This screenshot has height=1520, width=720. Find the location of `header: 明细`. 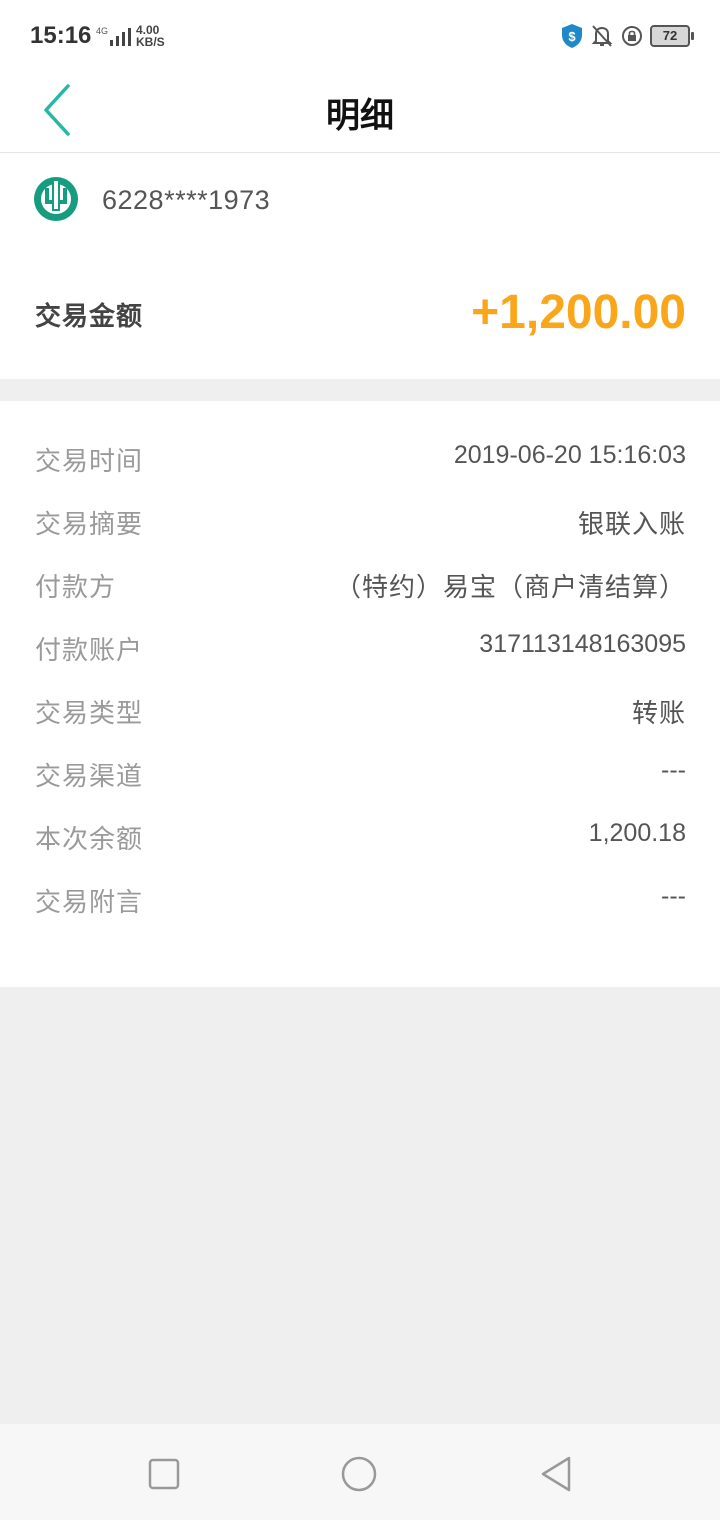

header: 明细 is located at coordinates (360, 112).